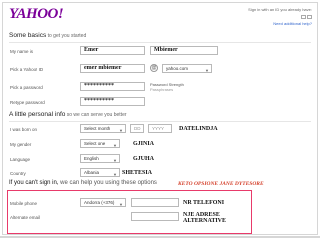  Describe the element at coordinates (26, 87) in the screenshot. I see `password-label: Pick a password` at that location.